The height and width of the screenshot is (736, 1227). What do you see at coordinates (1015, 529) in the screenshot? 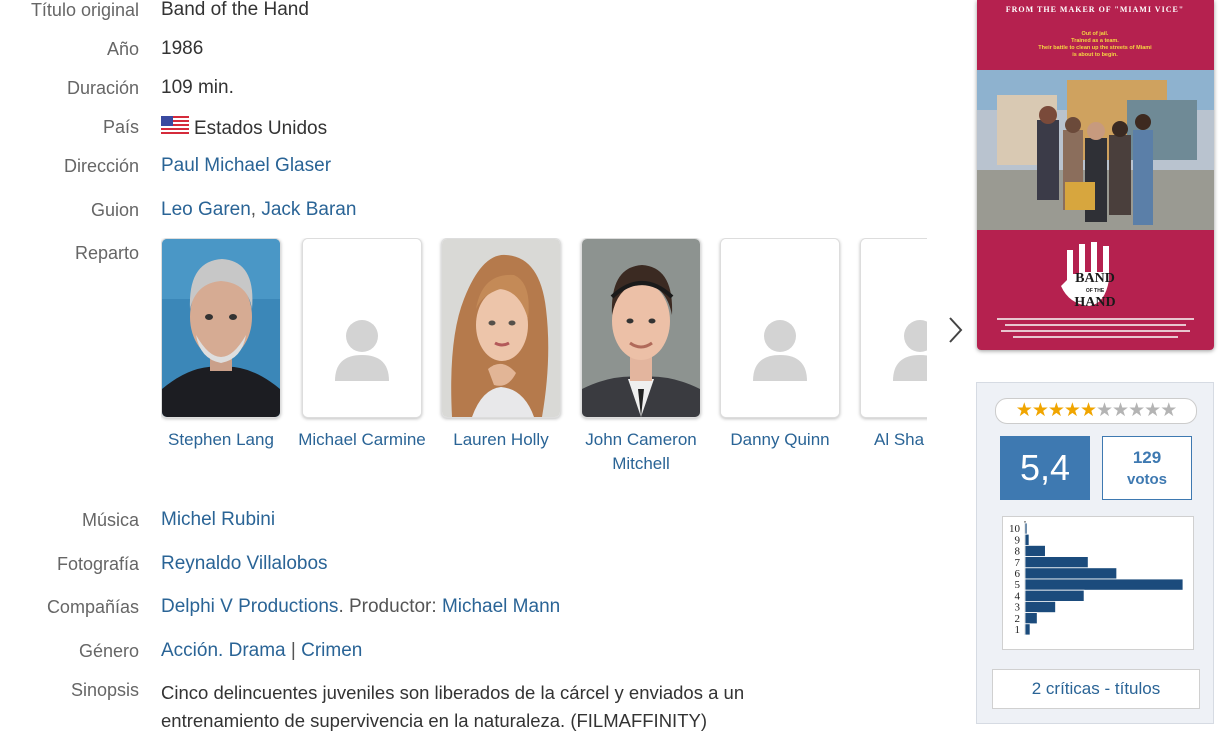
I see `histogram-tick-label: 10` at bounding box center [1015, 529].